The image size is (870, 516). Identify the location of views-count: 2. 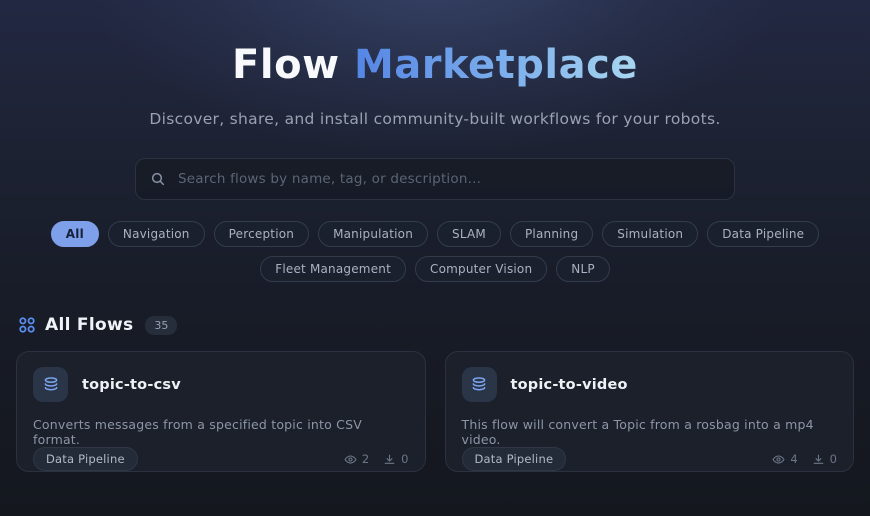
(365, 459).